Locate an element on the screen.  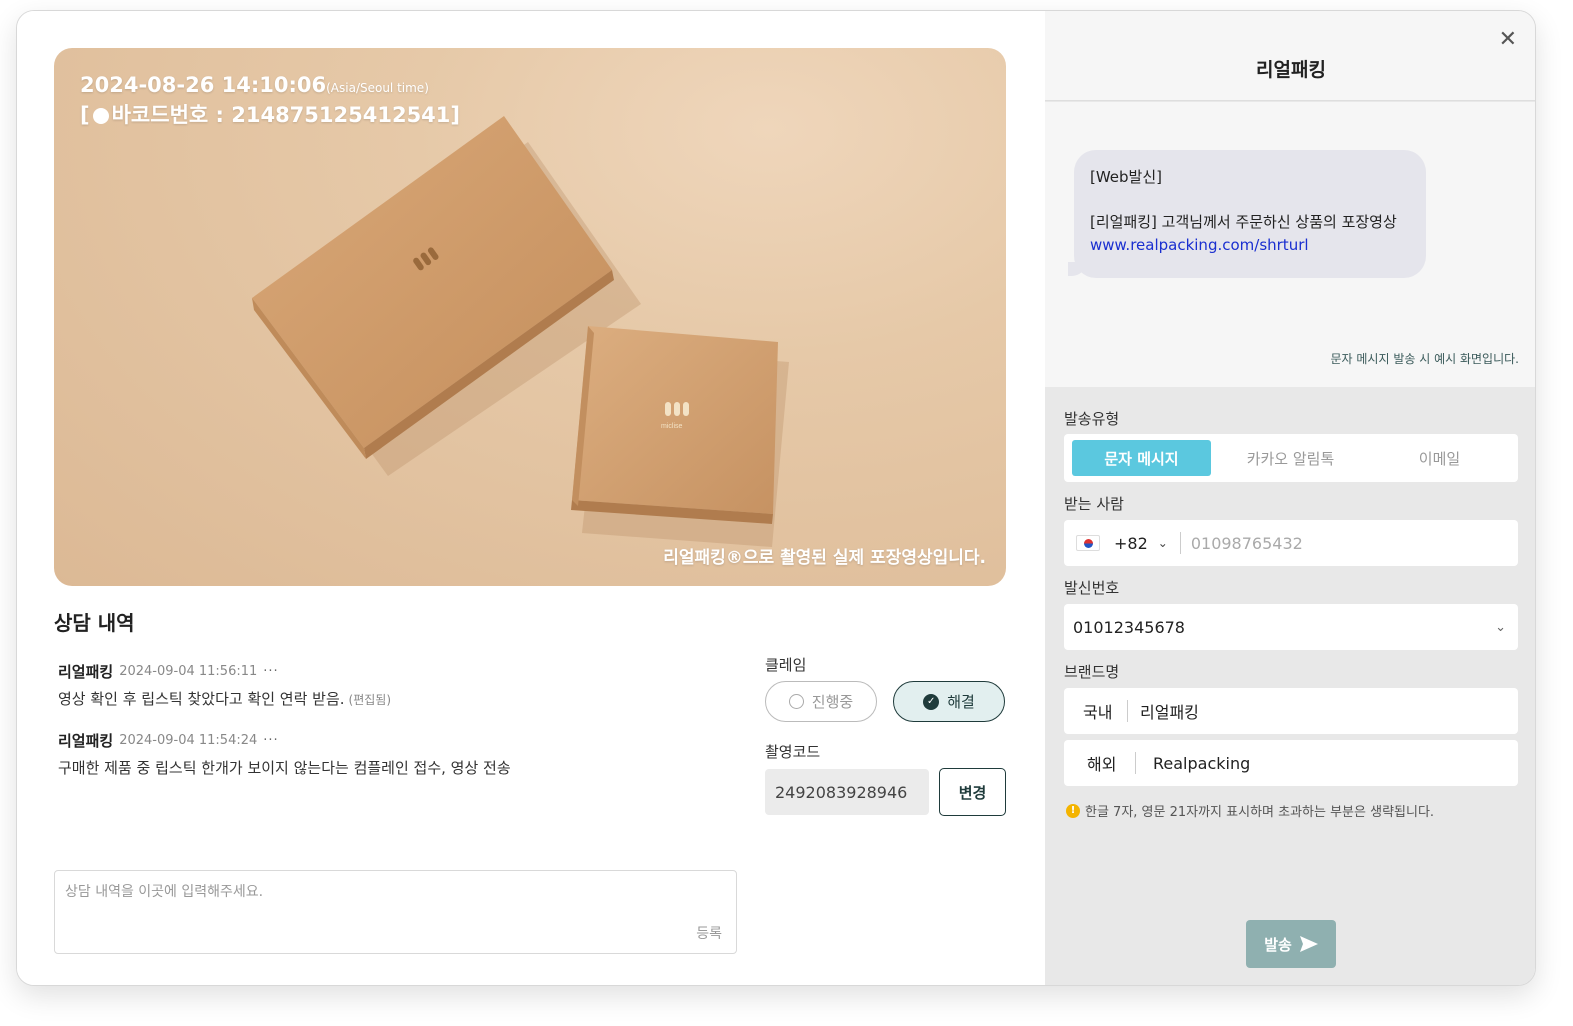
brand-overseas-input: Realpacking is located at coordinates (1201, 763).